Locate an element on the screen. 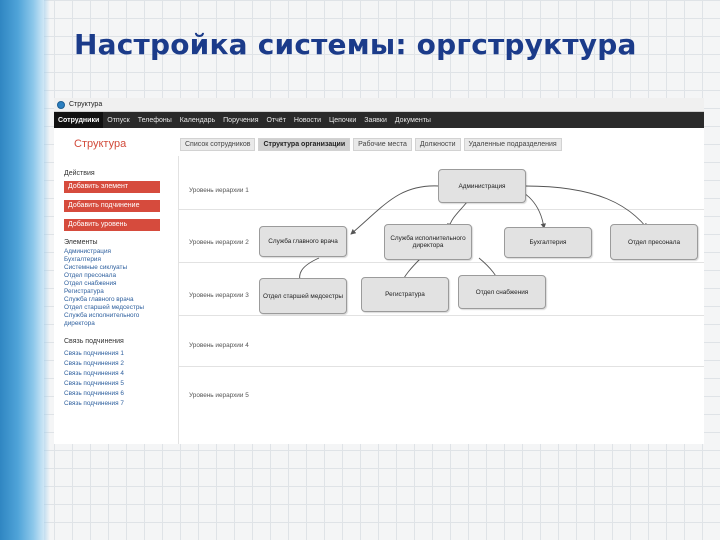  relation-link: Связь подчинения 6 is located at coordinates (120, 394).